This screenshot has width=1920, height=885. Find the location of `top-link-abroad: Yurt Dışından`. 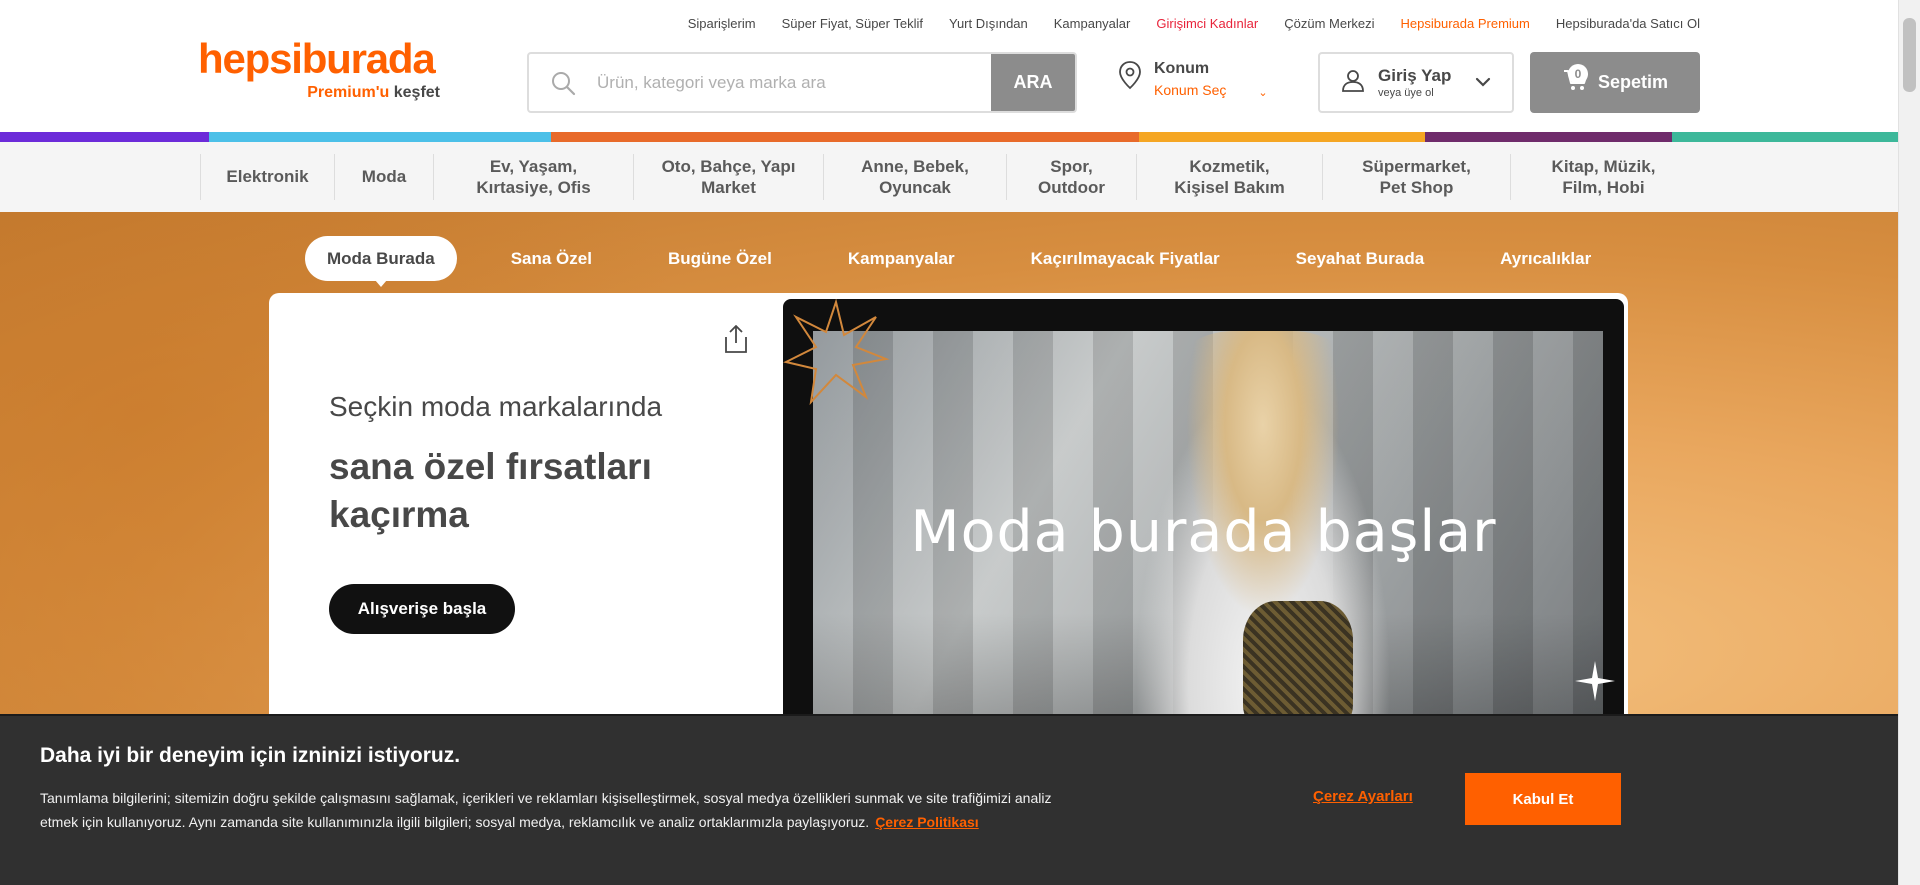

top-link-abroad: Yurt Dışından is located at coordinates (988, 23).